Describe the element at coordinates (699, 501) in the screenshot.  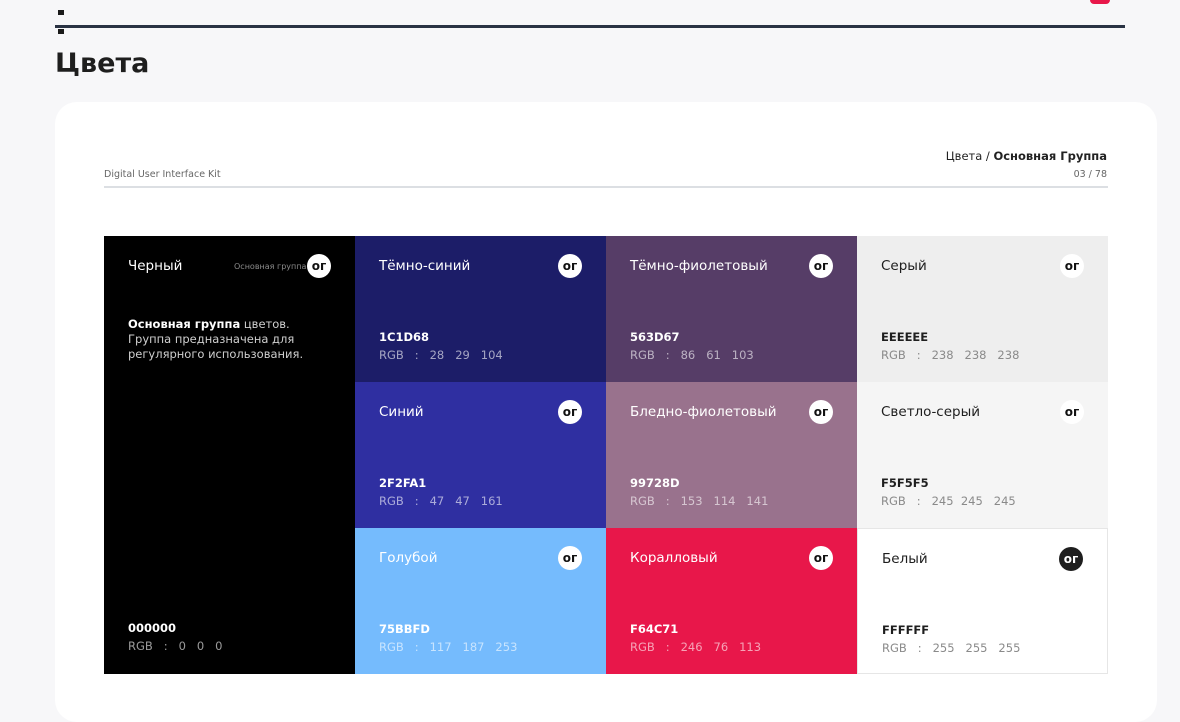
I see `swatch-rgb: RGB : 153 114 141` at that location.